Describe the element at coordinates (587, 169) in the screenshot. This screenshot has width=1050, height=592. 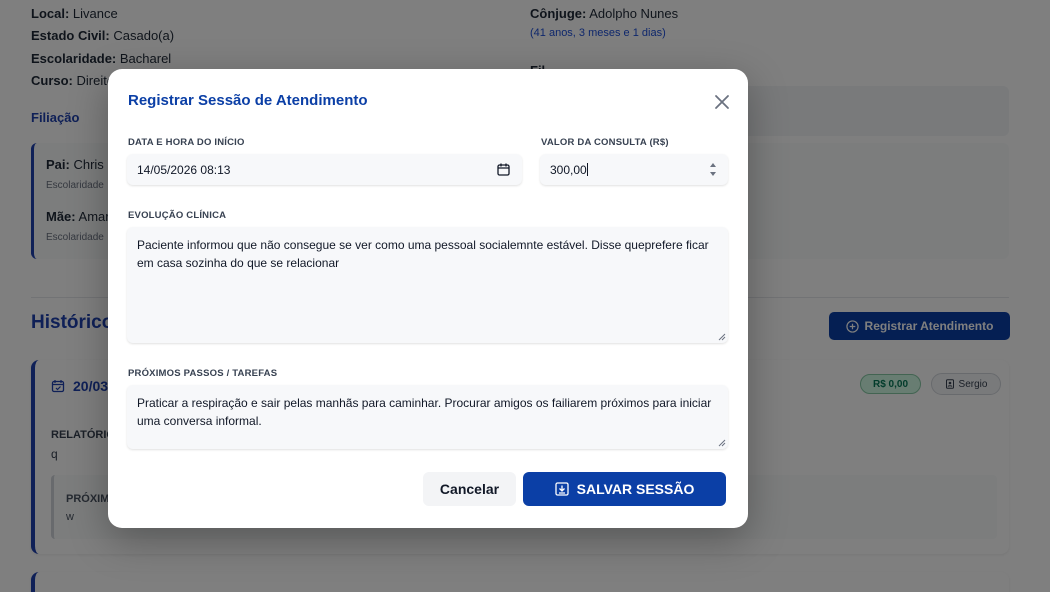
I see `text-cursor` at that location.